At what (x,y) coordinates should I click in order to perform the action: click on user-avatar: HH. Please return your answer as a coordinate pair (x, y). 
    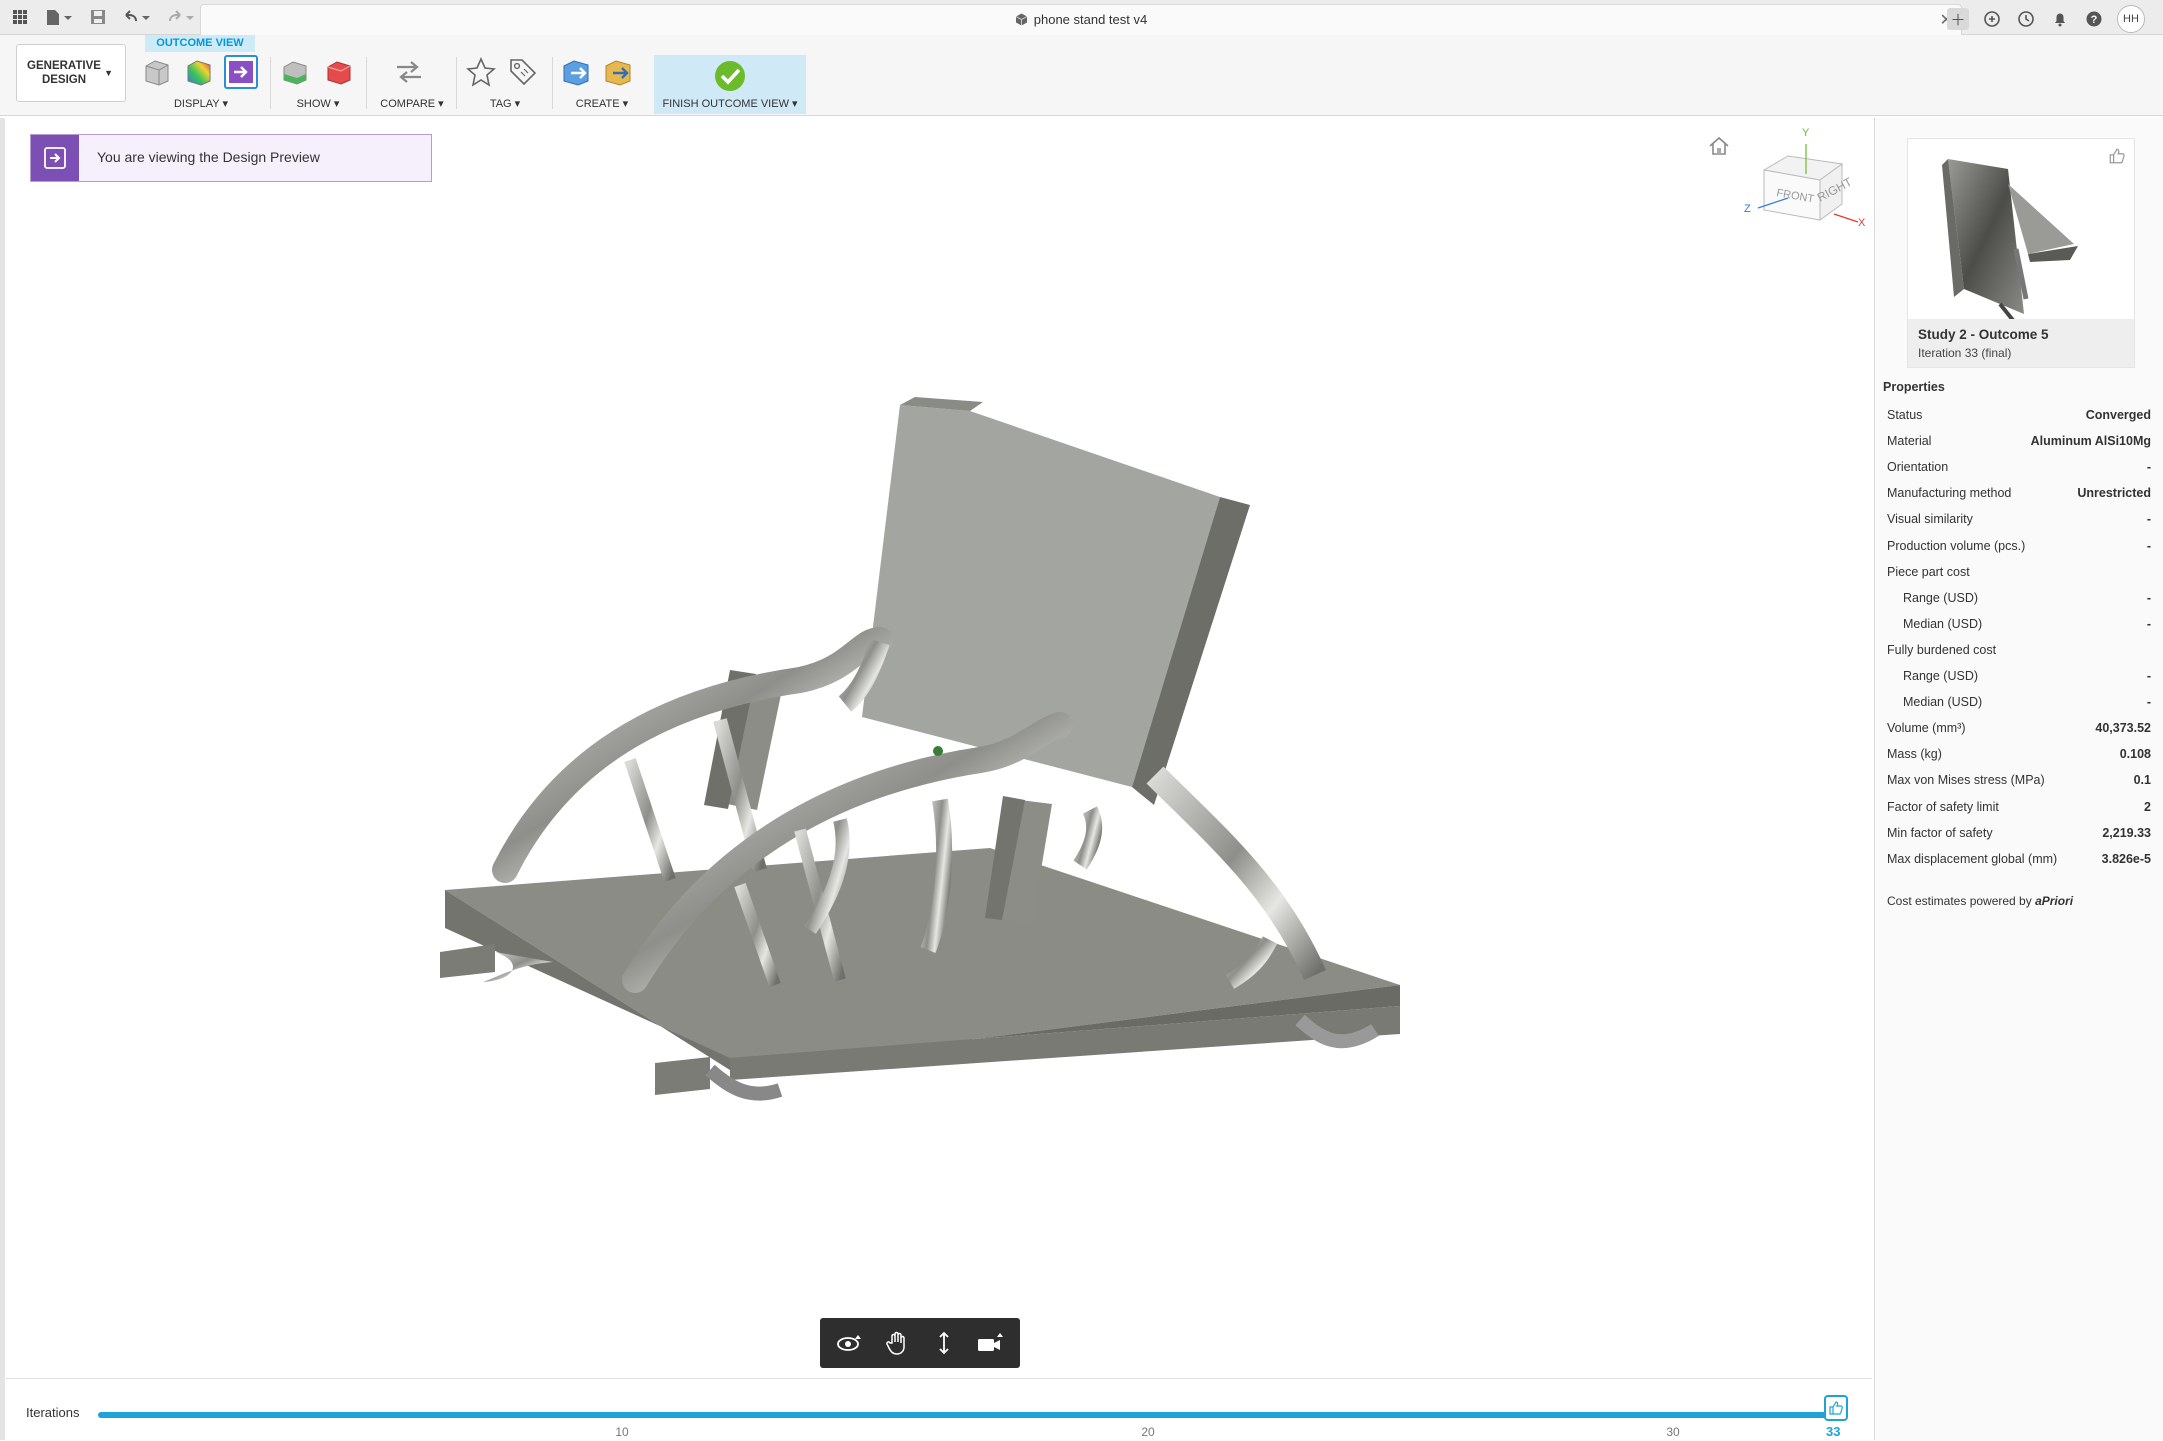
    Looking at the image, I should click on (2131, 19).